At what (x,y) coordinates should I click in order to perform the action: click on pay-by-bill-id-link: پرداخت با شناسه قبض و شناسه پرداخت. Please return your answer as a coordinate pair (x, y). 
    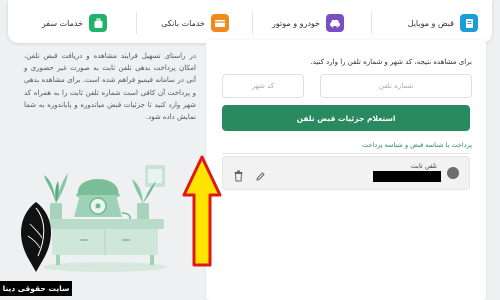
    Looking at the image, I should click on (417, 145).